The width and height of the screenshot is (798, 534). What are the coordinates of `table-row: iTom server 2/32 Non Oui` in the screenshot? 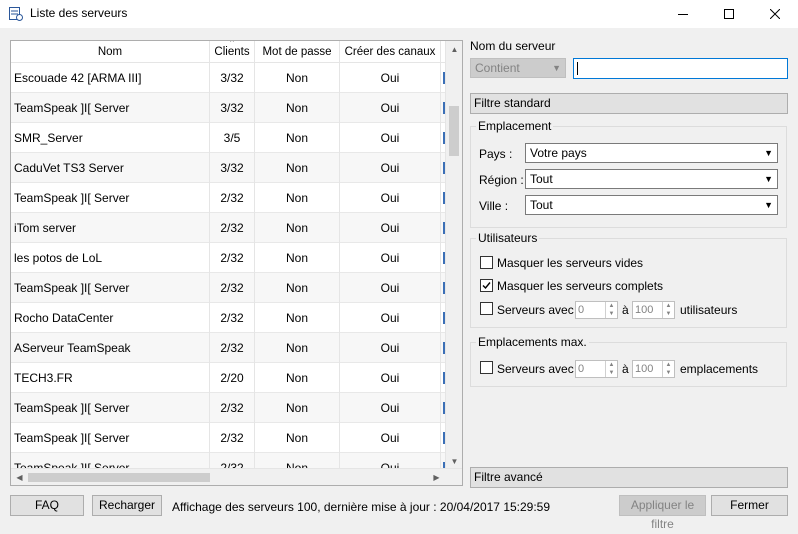 It's located at (228, 227).